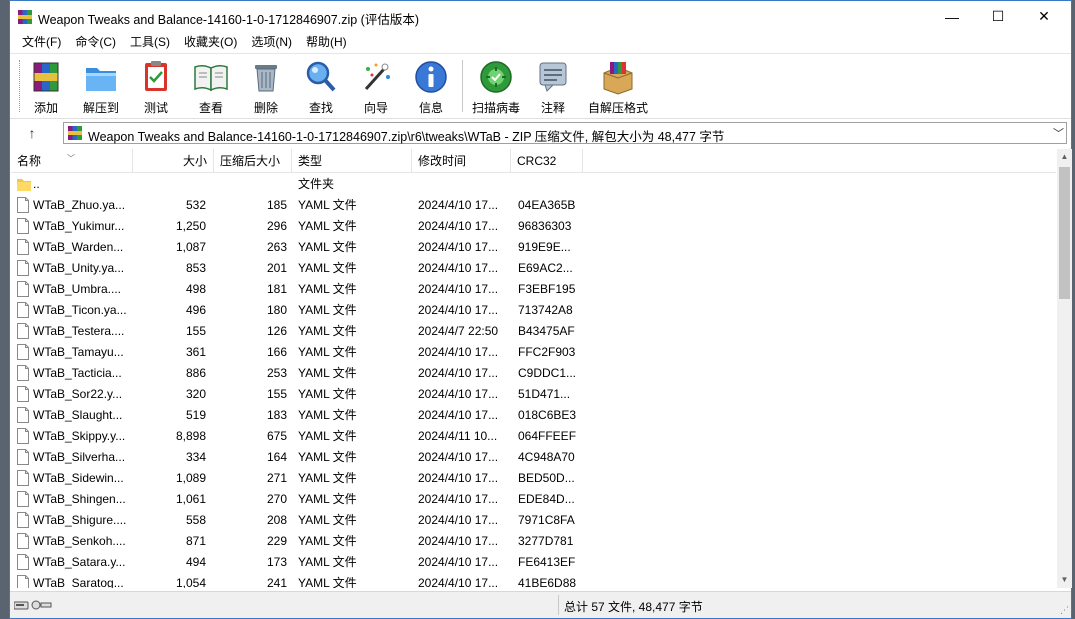 The height and width of the screenshot is (619, 1075). I want to click on minimize-icon: —, so click(952, 16).